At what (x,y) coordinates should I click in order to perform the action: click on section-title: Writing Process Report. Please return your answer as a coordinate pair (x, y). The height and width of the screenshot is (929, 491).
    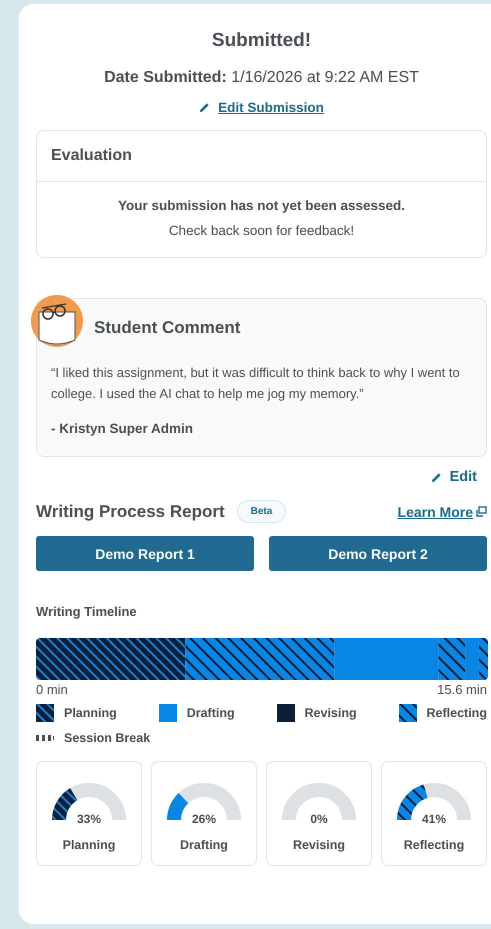
    Looking at the image, I should click on (130, 512).